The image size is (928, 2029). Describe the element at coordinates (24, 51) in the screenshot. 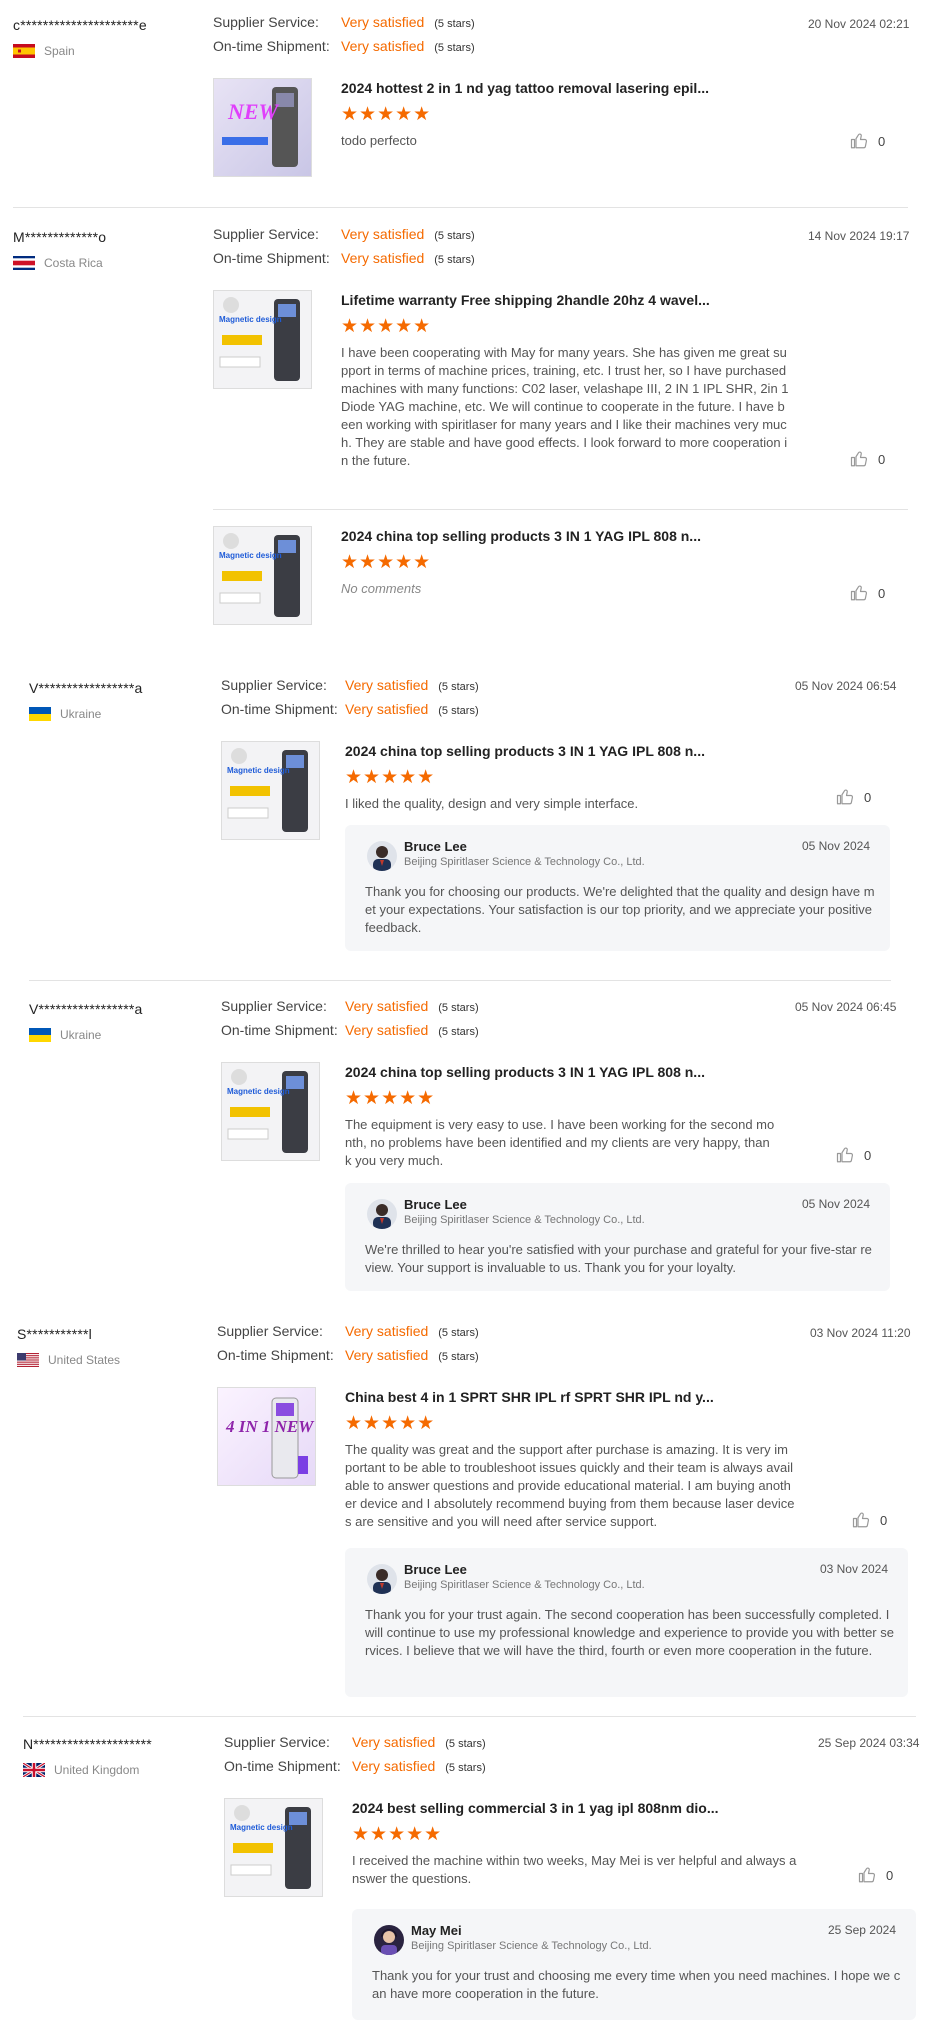

I see `spain-flag-icon` at that location.